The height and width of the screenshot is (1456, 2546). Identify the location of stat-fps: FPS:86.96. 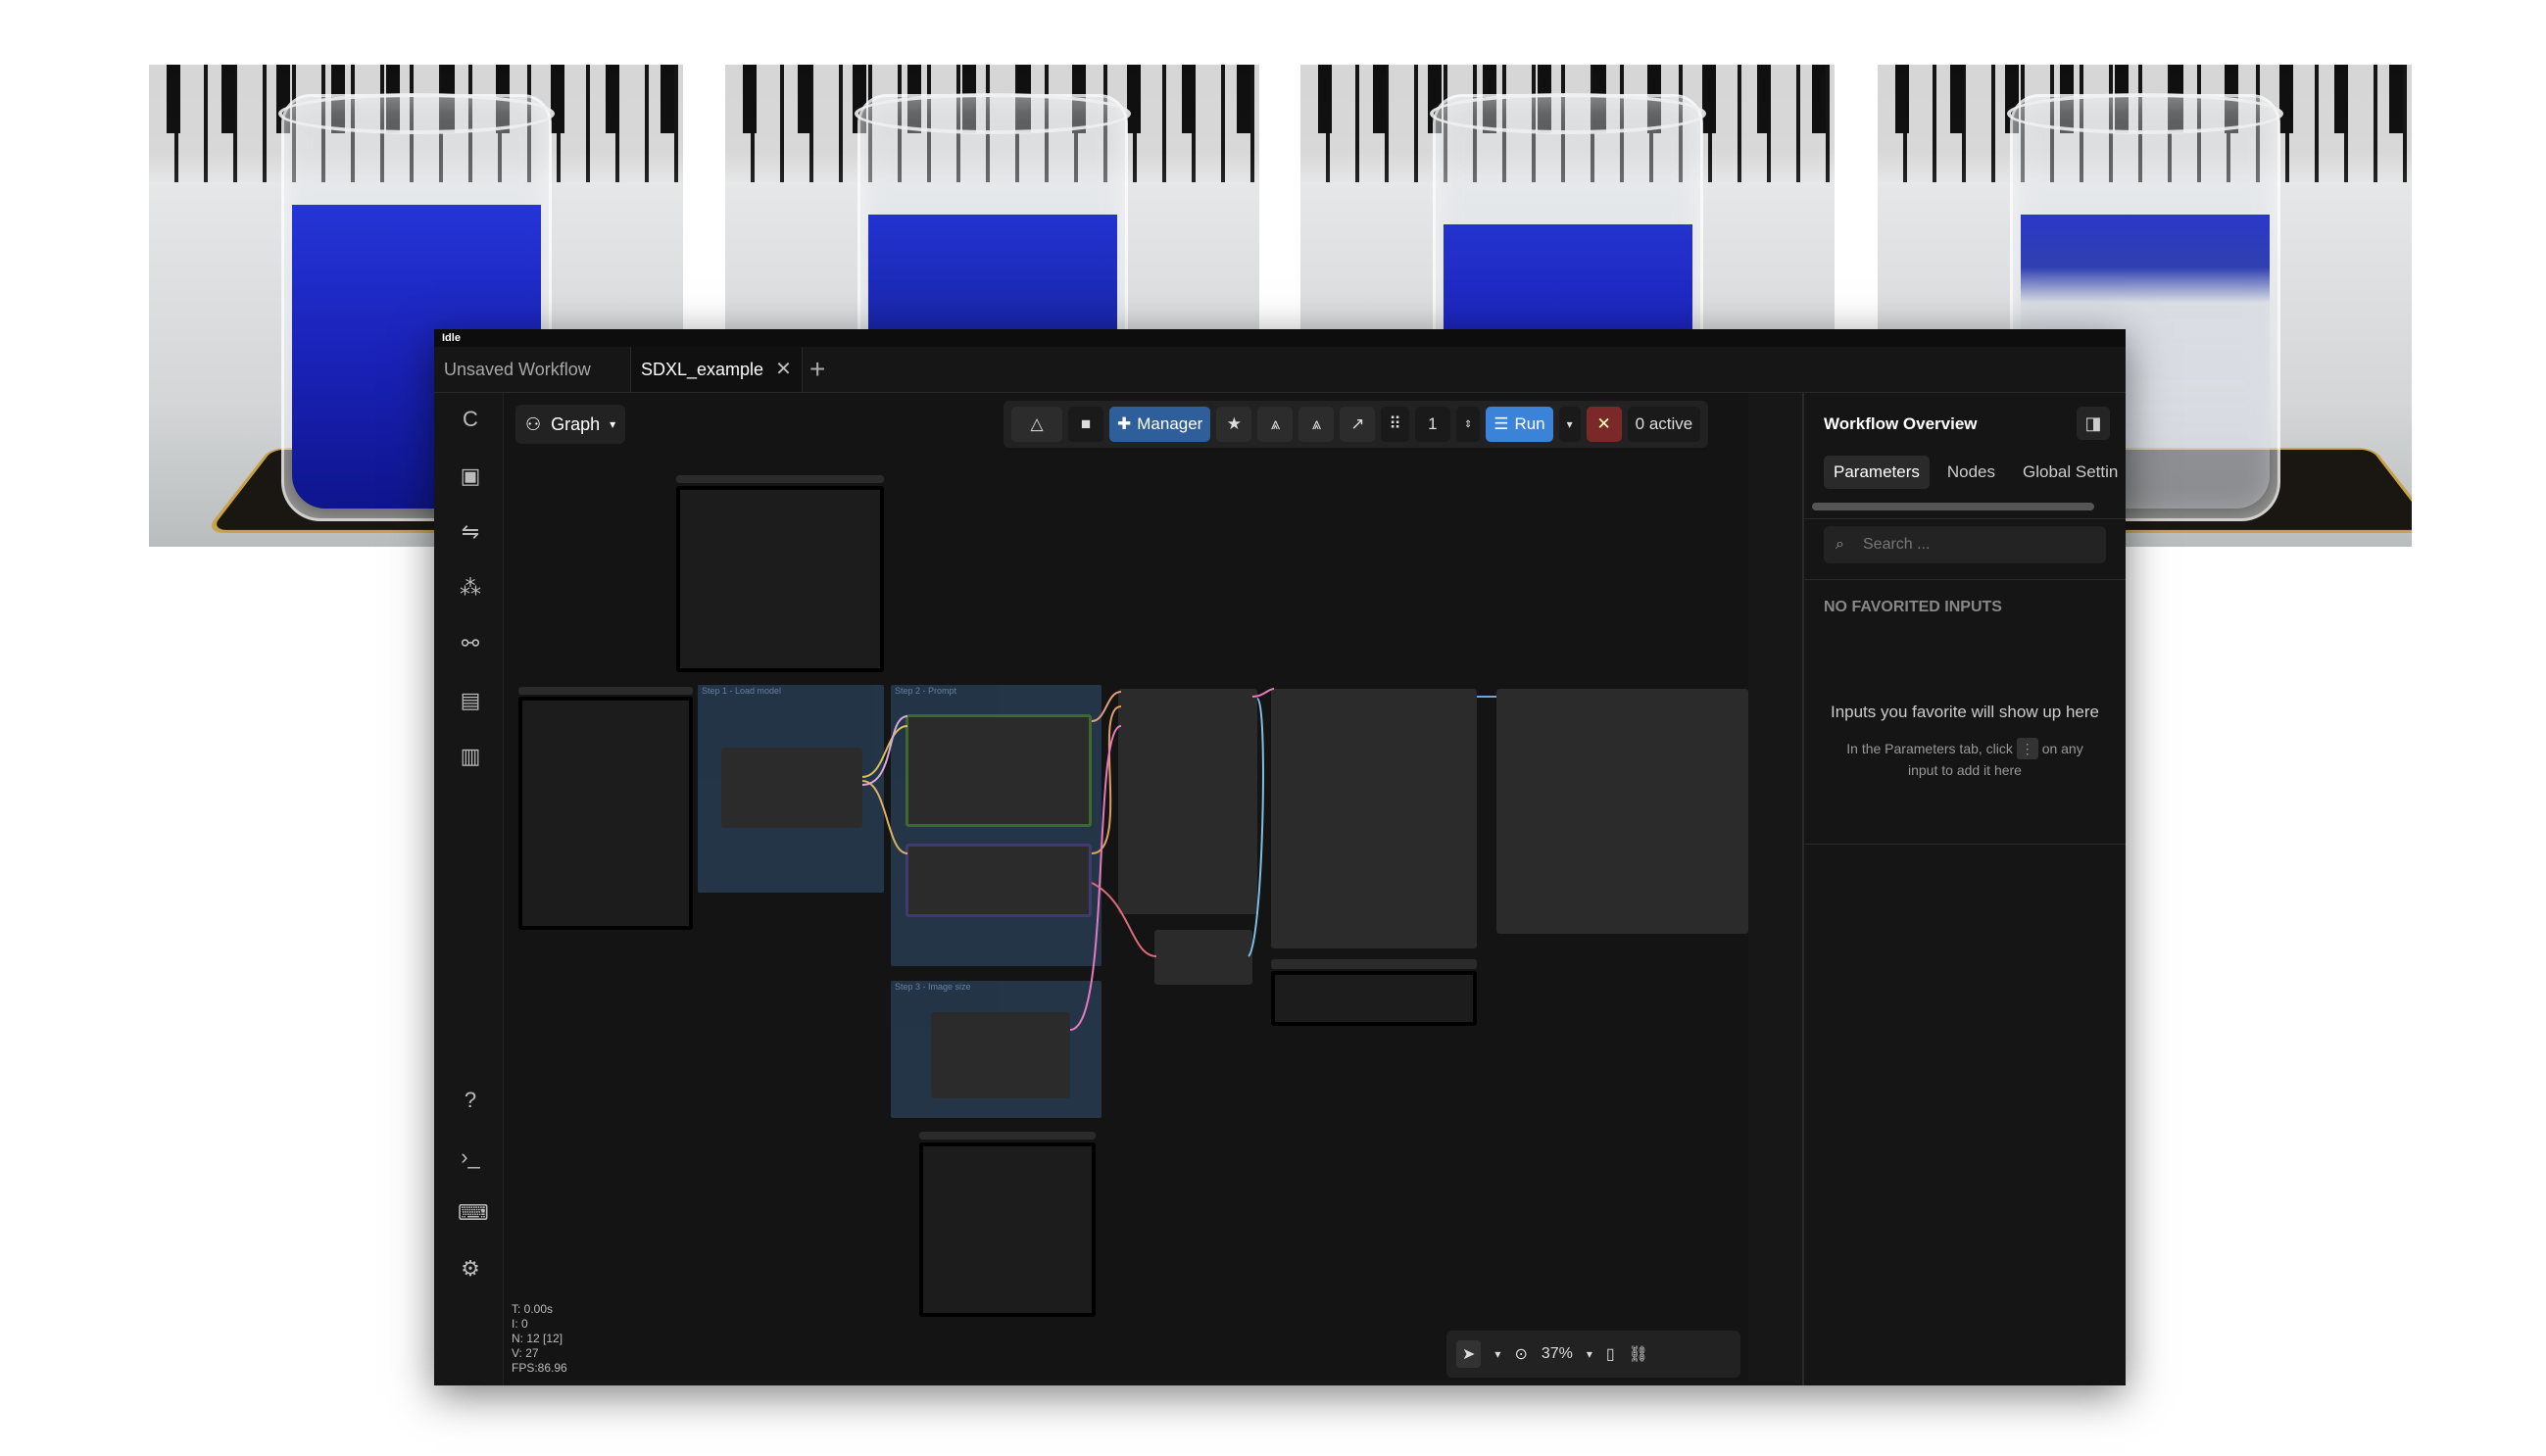
(539, 1368).